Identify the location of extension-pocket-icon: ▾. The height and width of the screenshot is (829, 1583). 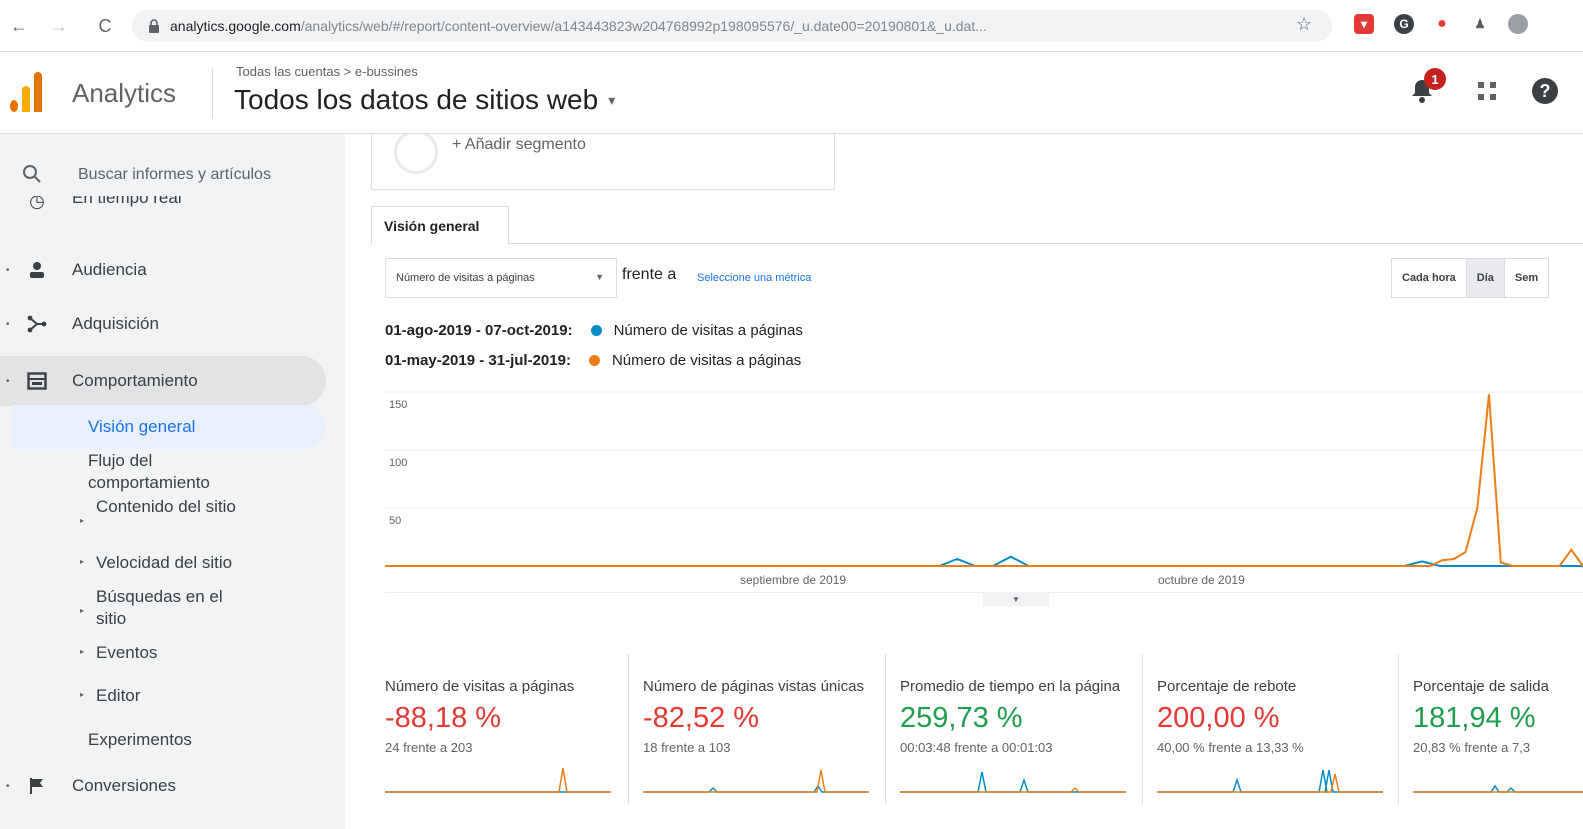
(1364, 24).